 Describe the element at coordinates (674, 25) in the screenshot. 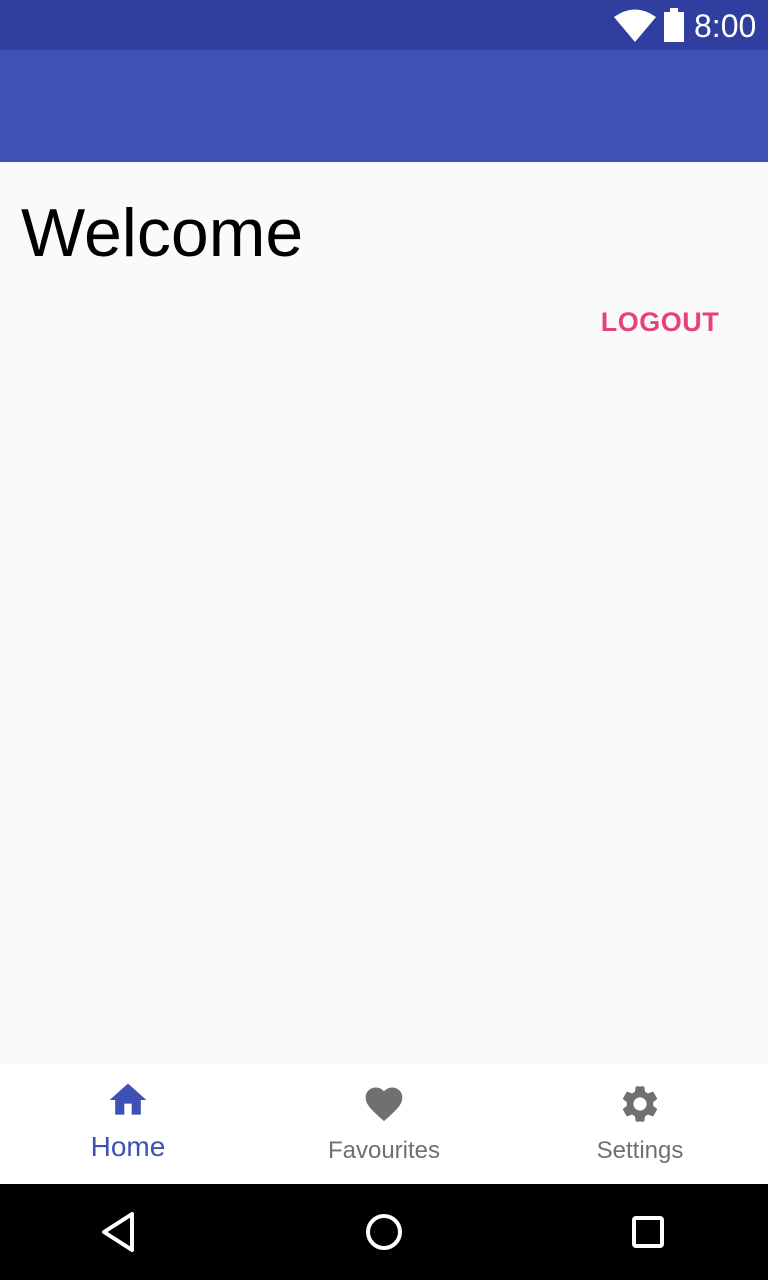

I see `battery-icon` at that location.